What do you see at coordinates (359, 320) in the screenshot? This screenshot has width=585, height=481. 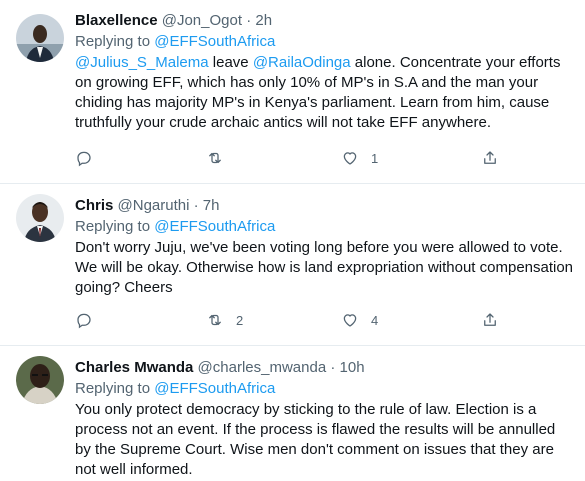 I see `like-button: 4` at bounding box center [359, 320].